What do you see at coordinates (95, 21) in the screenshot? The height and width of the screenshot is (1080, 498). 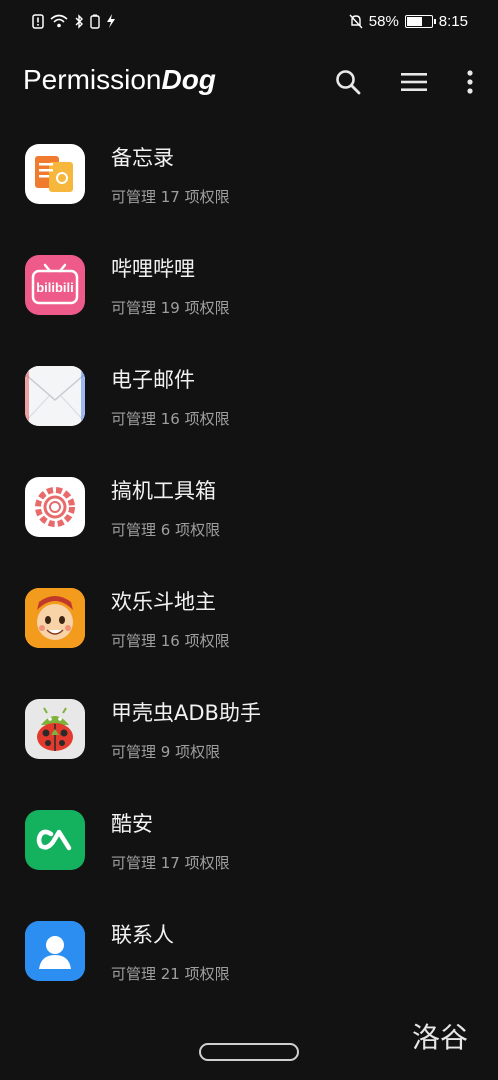 I see `nfc-icon` at bounding box center [95, 21].